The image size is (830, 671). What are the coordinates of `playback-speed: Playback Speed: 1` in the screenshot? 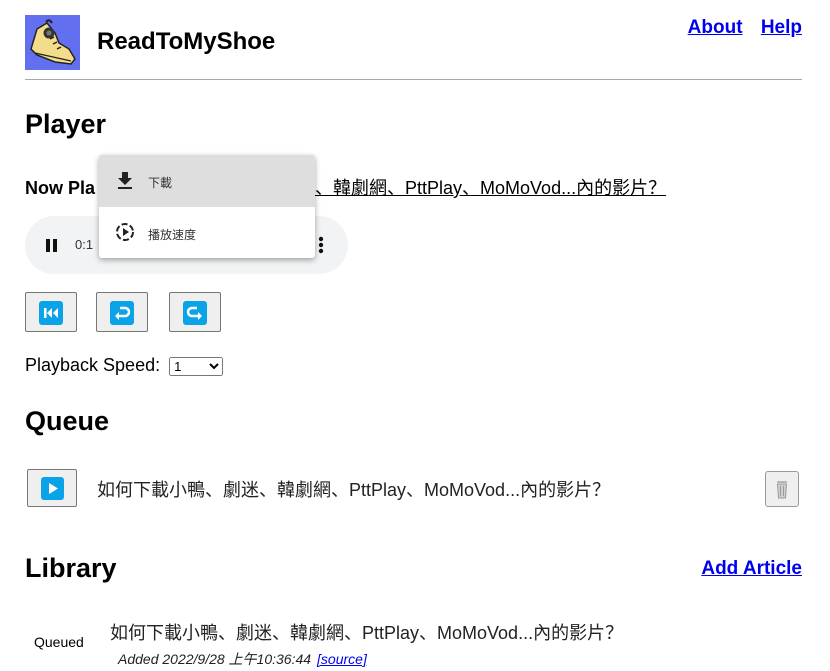 It's located at (124, 365).